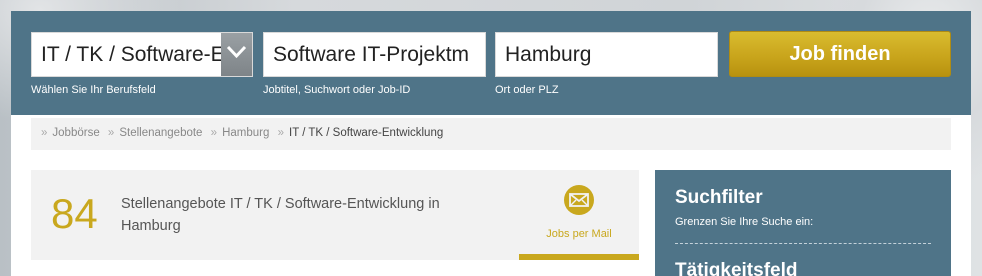 This screenshot has width=982, height=276. What do you see at coordinates (803, 243) in the screenshot?
I see `filter-divider` at bounding box center [803, 243].